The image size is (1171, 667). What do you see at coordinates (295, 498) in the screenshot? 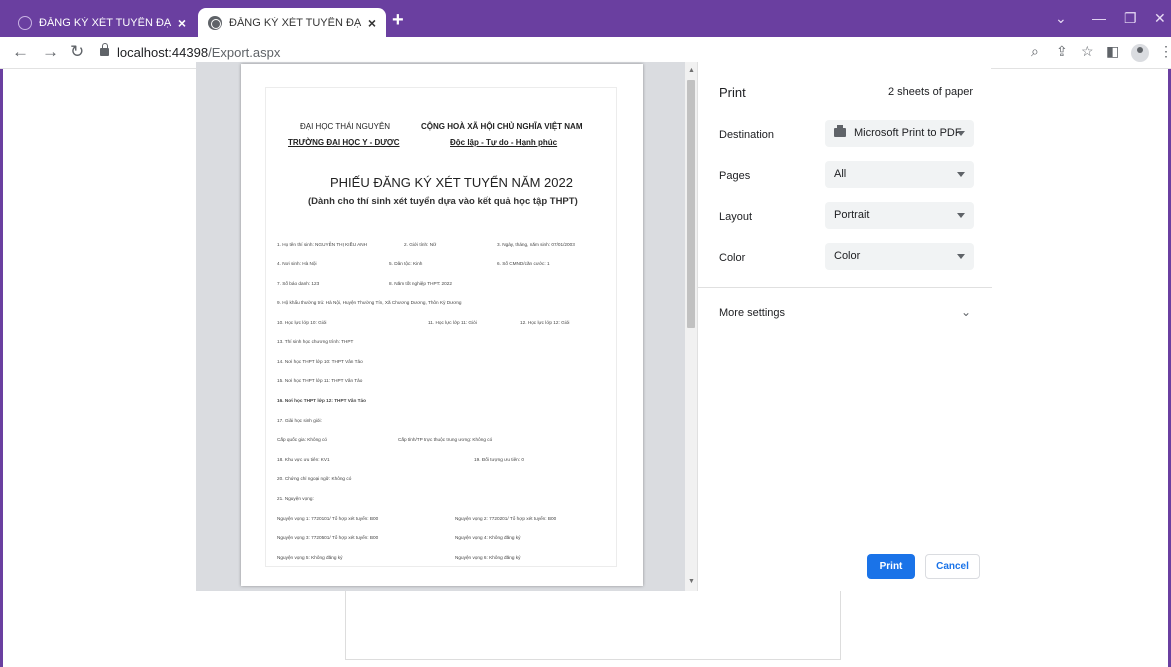
I see `field-wishes: 21. Nguyện vọng:` at bounding box center [295, 498].